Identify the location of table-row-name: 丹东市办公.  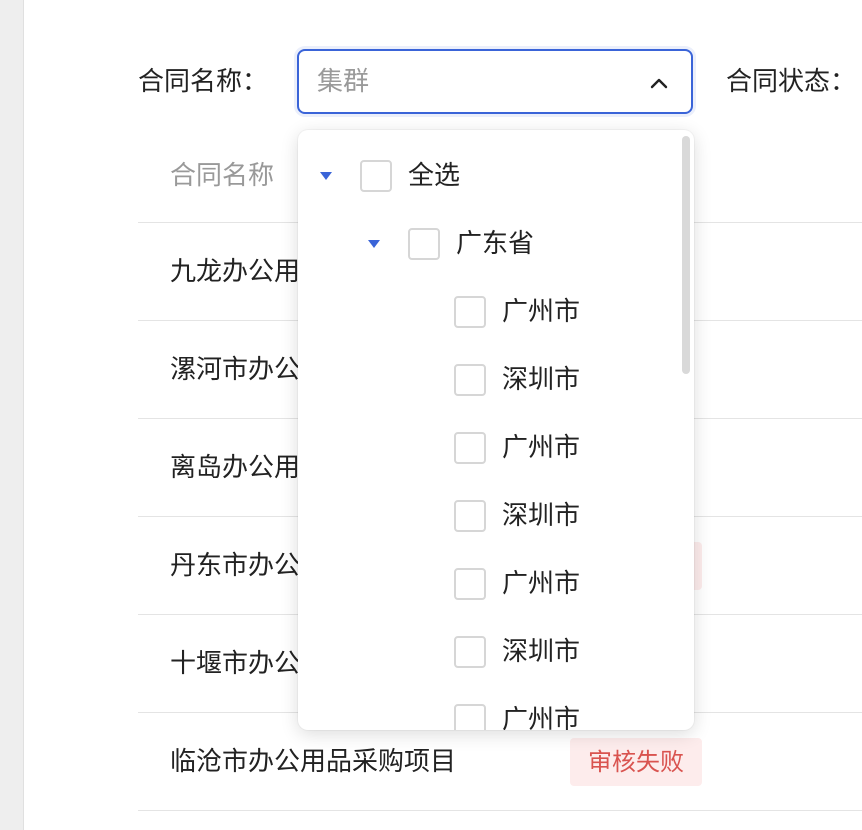
(235, 566).